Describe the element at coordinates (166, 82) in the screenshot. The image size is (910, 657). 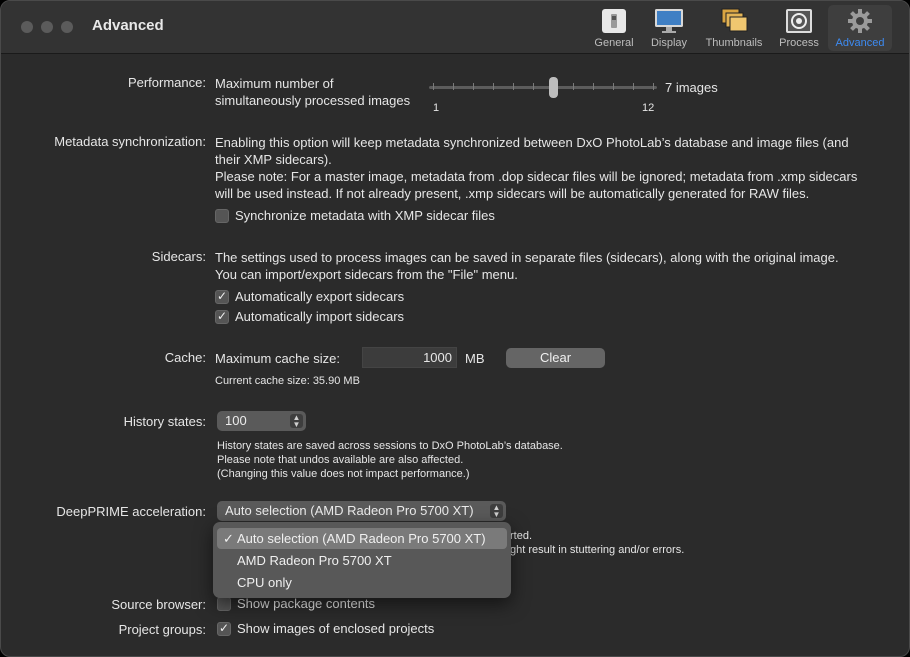
I see `performance-label: Performance:` at that location.